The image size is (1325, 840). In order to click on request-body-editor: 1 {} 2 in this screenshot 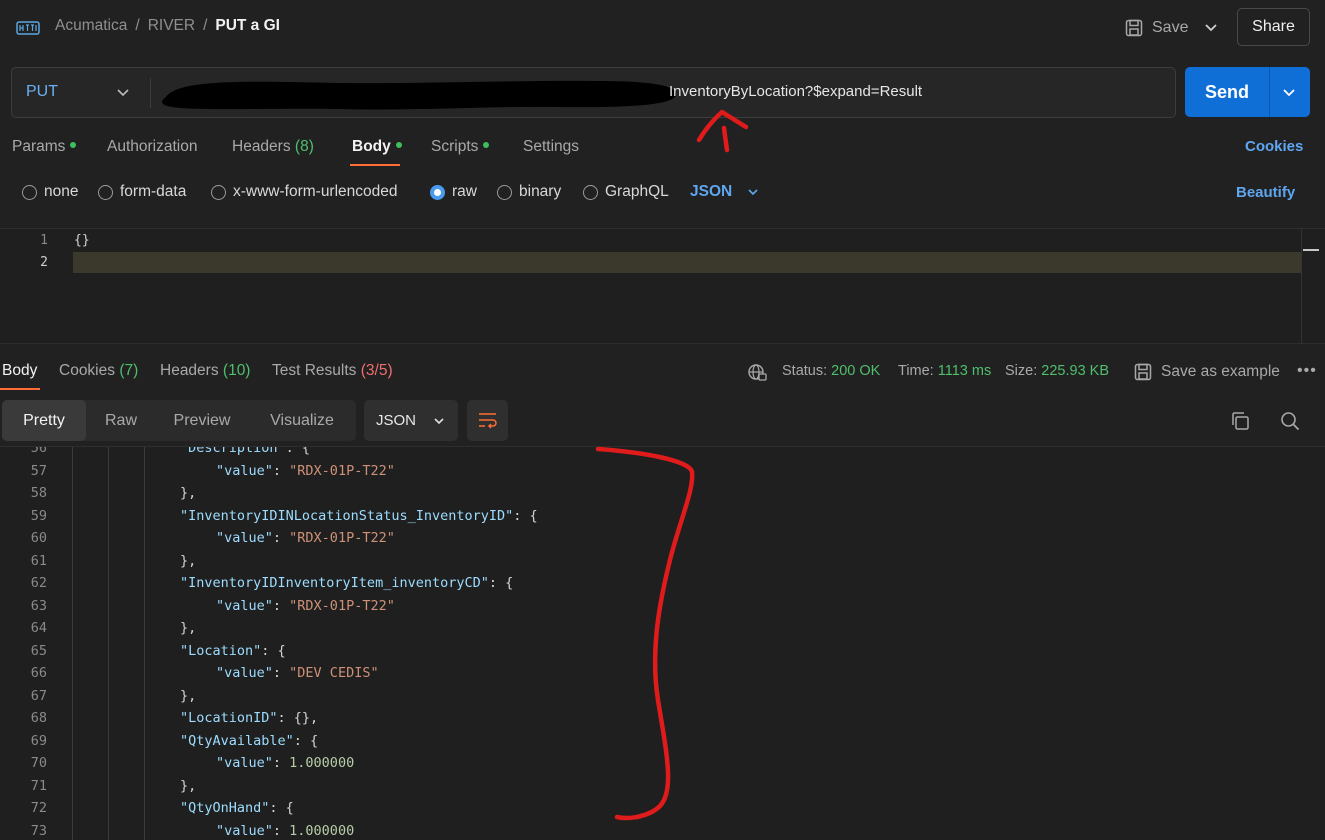, I will do `click(662, 286)`.